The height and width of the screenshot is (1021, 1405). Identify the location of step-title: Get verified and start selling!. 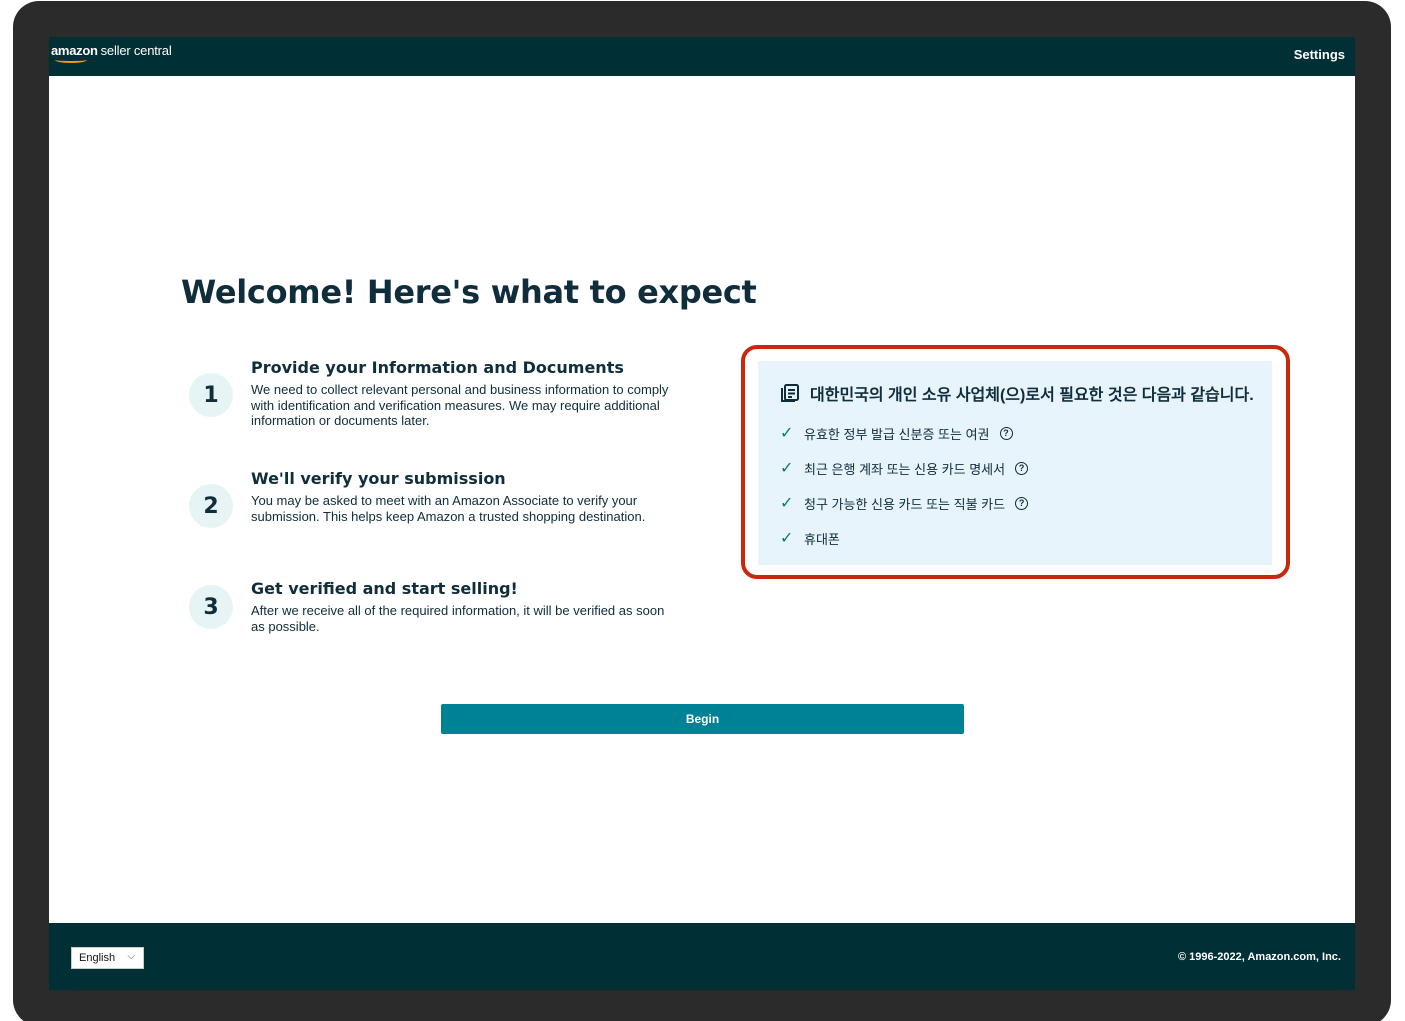
(384, 588).